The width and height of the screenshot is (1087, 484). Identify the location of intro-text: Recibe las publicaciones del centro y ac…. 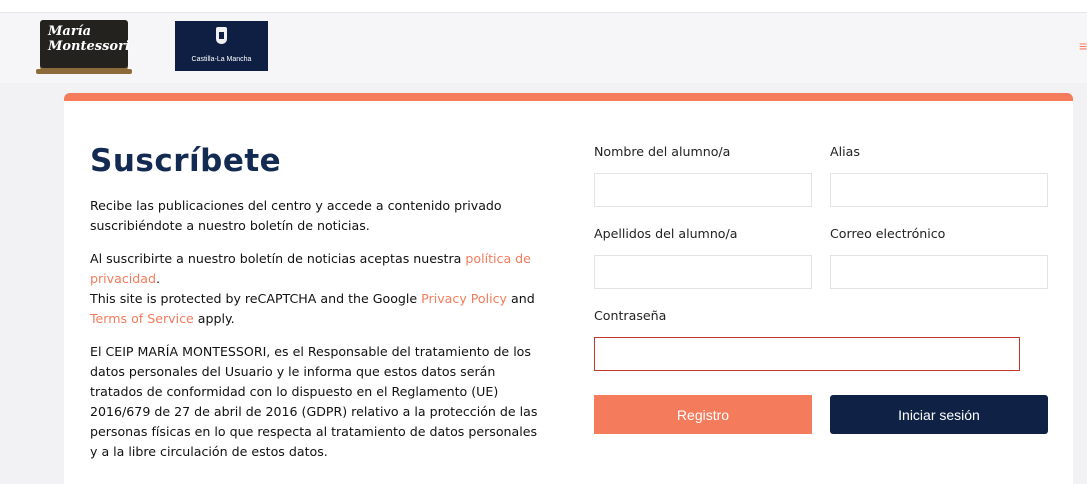
(296, 215).